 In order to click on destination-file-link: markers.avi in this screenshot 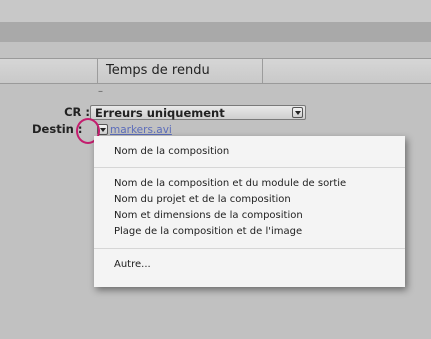, I will do `click(141, 130)`.